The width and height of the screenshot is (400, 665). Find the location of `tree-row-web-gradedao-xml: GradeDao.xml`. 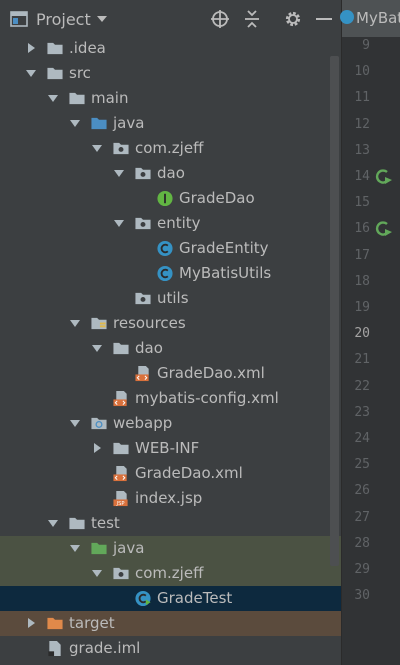

tree-row-web-gradedao-xml: GradeDao.xml is located at coordinates (170, 473).